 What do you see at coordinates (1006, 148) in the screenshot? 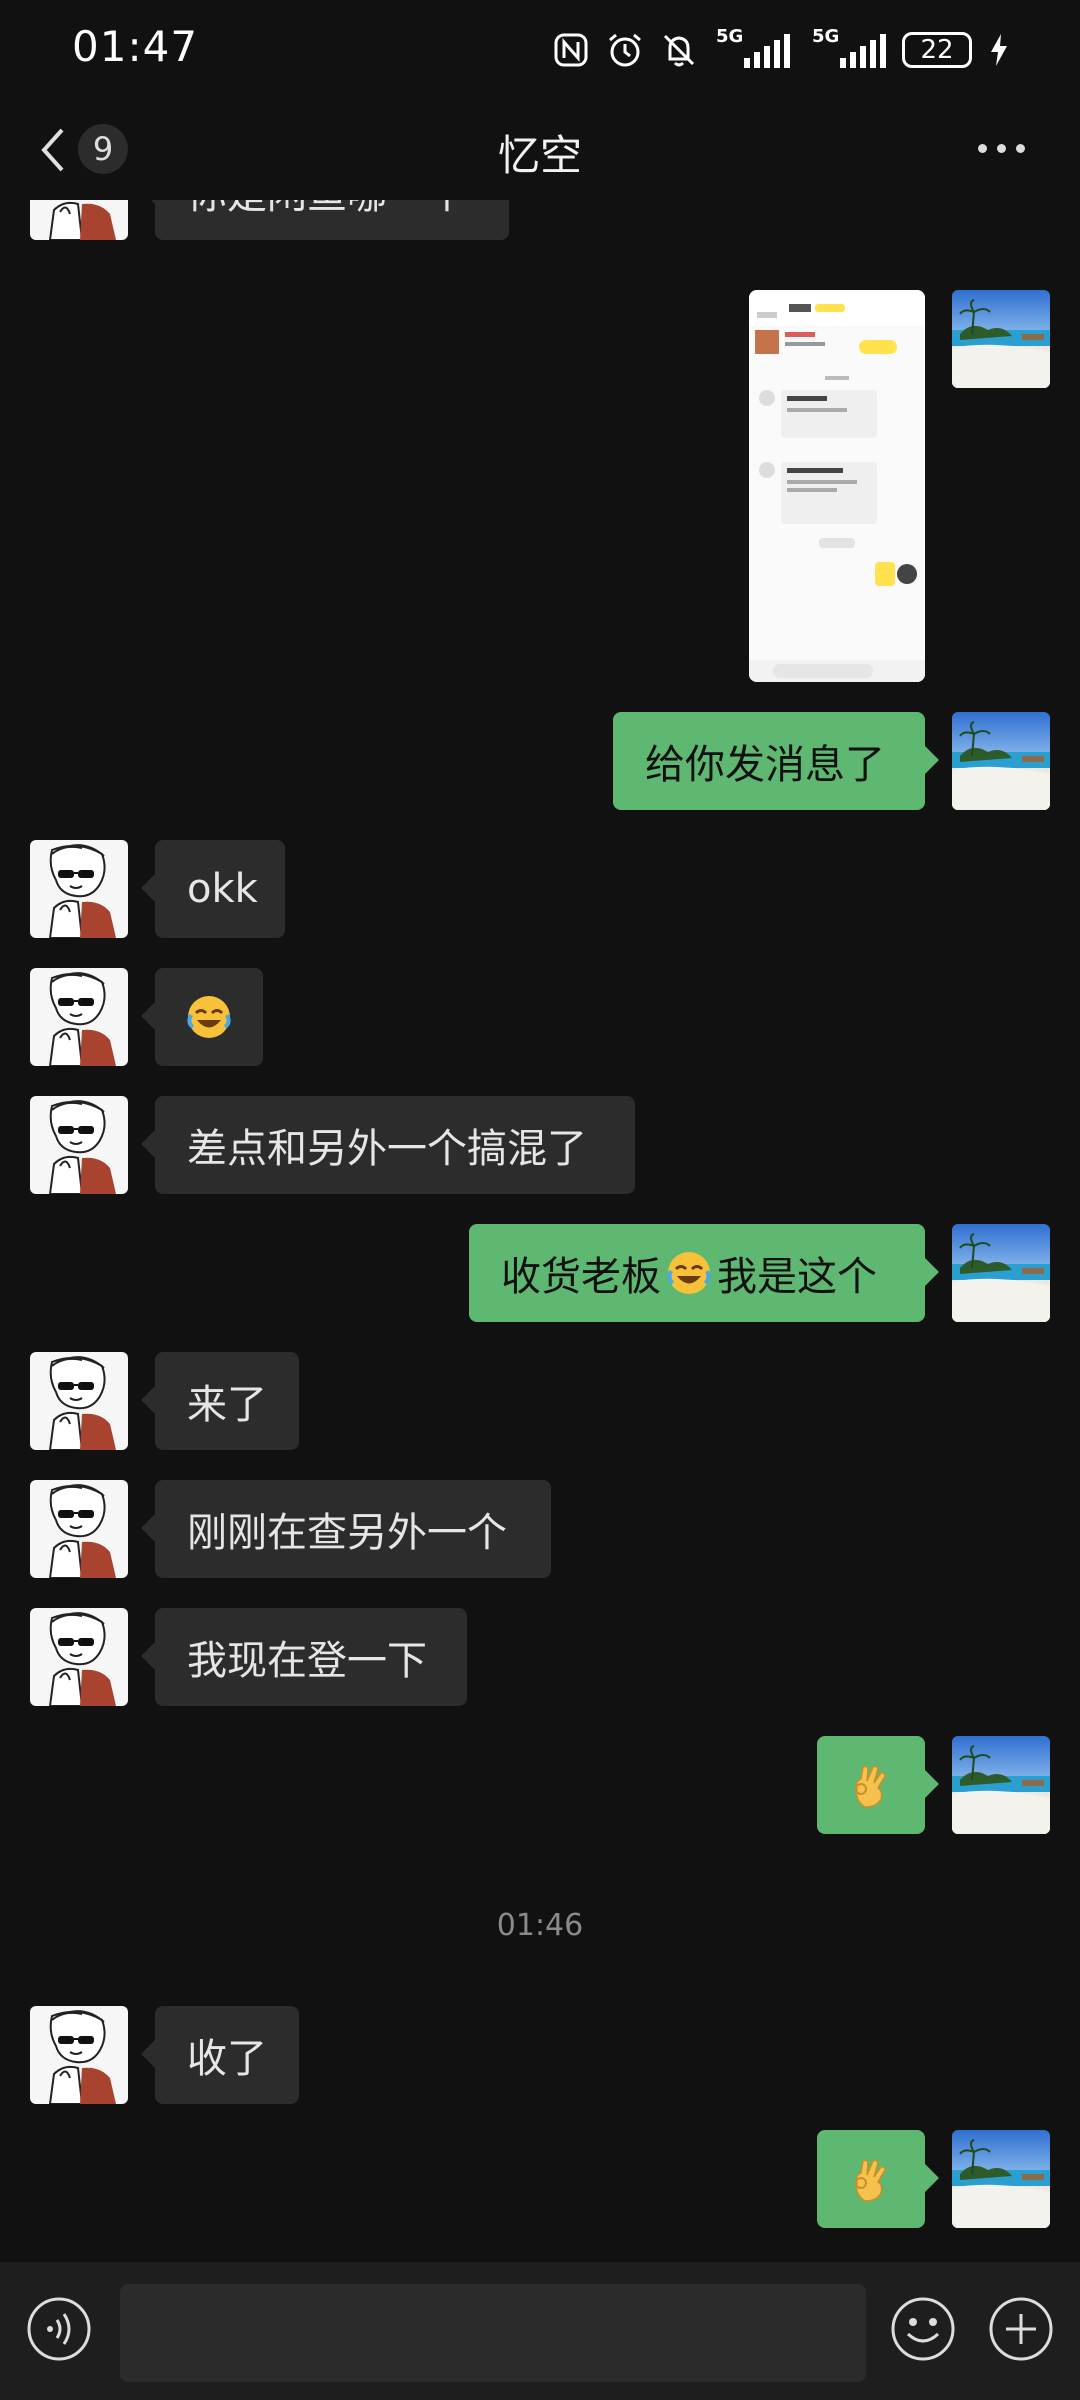
I see `more-button` at bounding box center [1006, 148].